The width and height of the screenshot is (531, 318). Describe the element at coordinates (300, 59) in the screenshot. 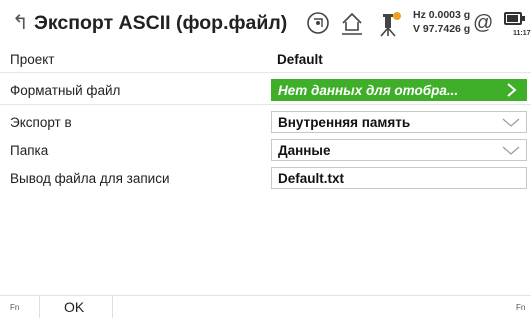

I see `project-value: Default` at that location.